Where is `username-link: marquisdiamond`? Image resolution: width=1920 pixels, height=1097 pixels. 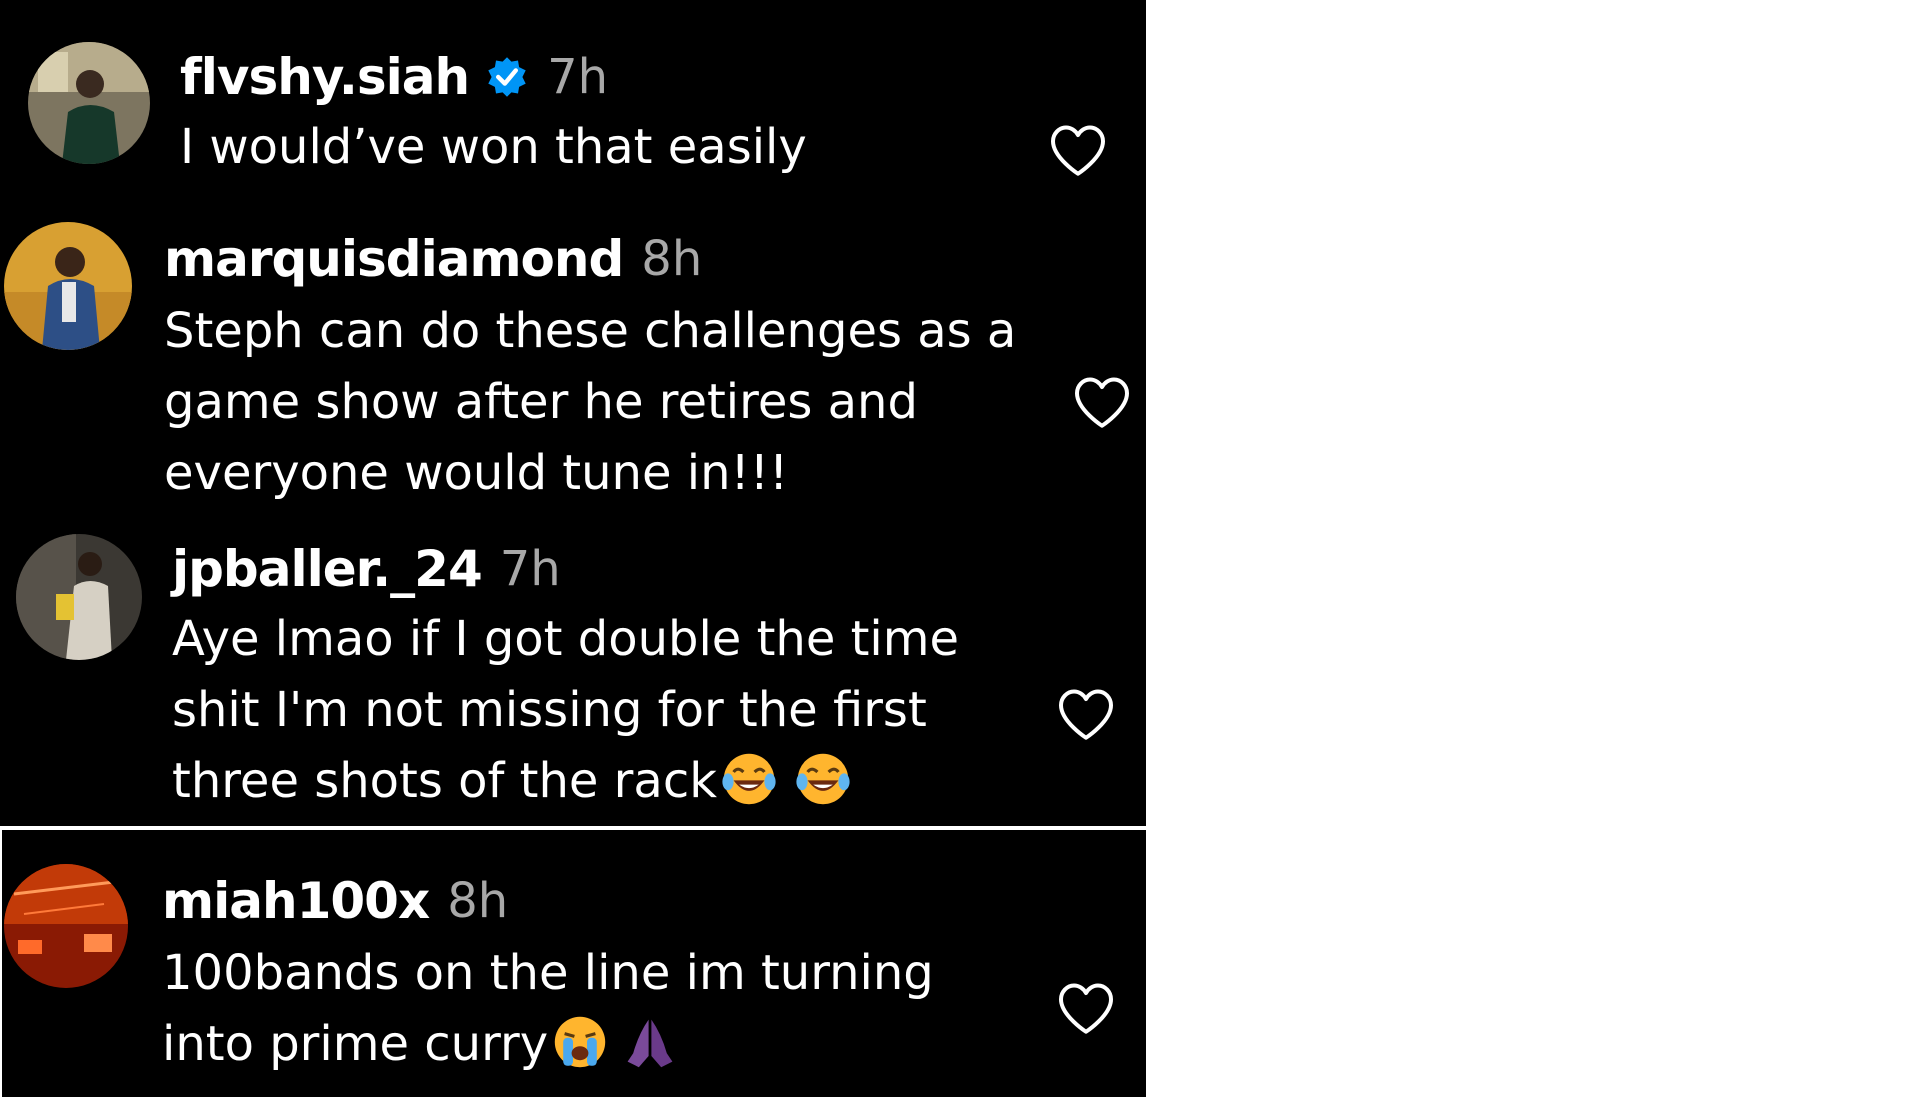
username-link: marquisdiamond is located at coordinates (394, 259).